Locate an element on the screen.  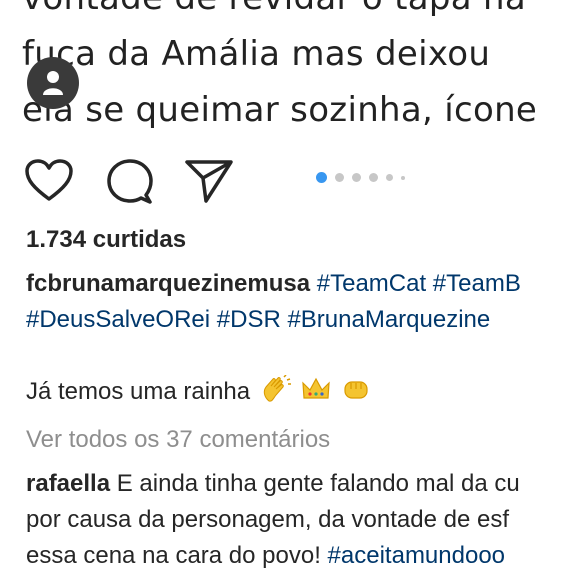
comment-text: Já temos uma rainha is located at coordinates (138, 391).